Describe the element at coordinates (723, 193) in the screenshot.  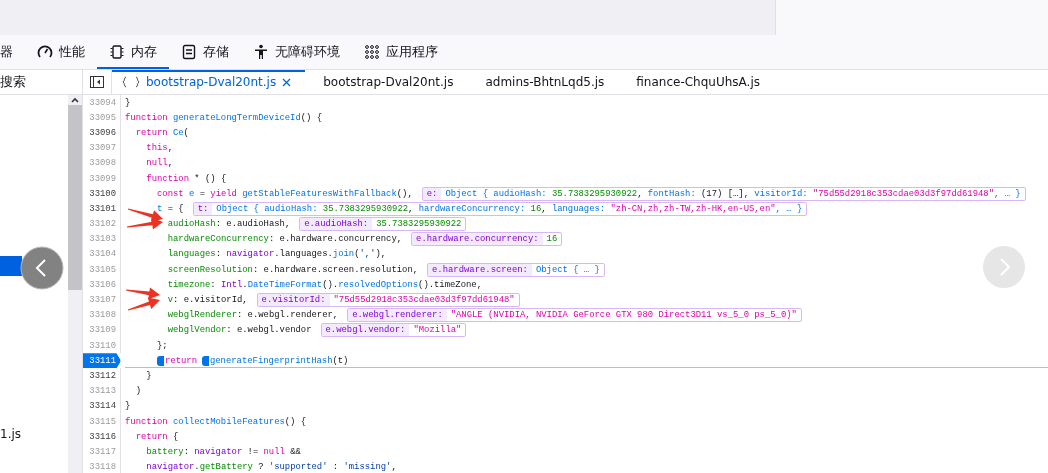
I see `value-preview-popup: e: Object { audioHash: 35.7383295930922, fontHash: (17) […], visitorId: "75d55d2918c353cdae03d3f97dd61948", … }` at that location.